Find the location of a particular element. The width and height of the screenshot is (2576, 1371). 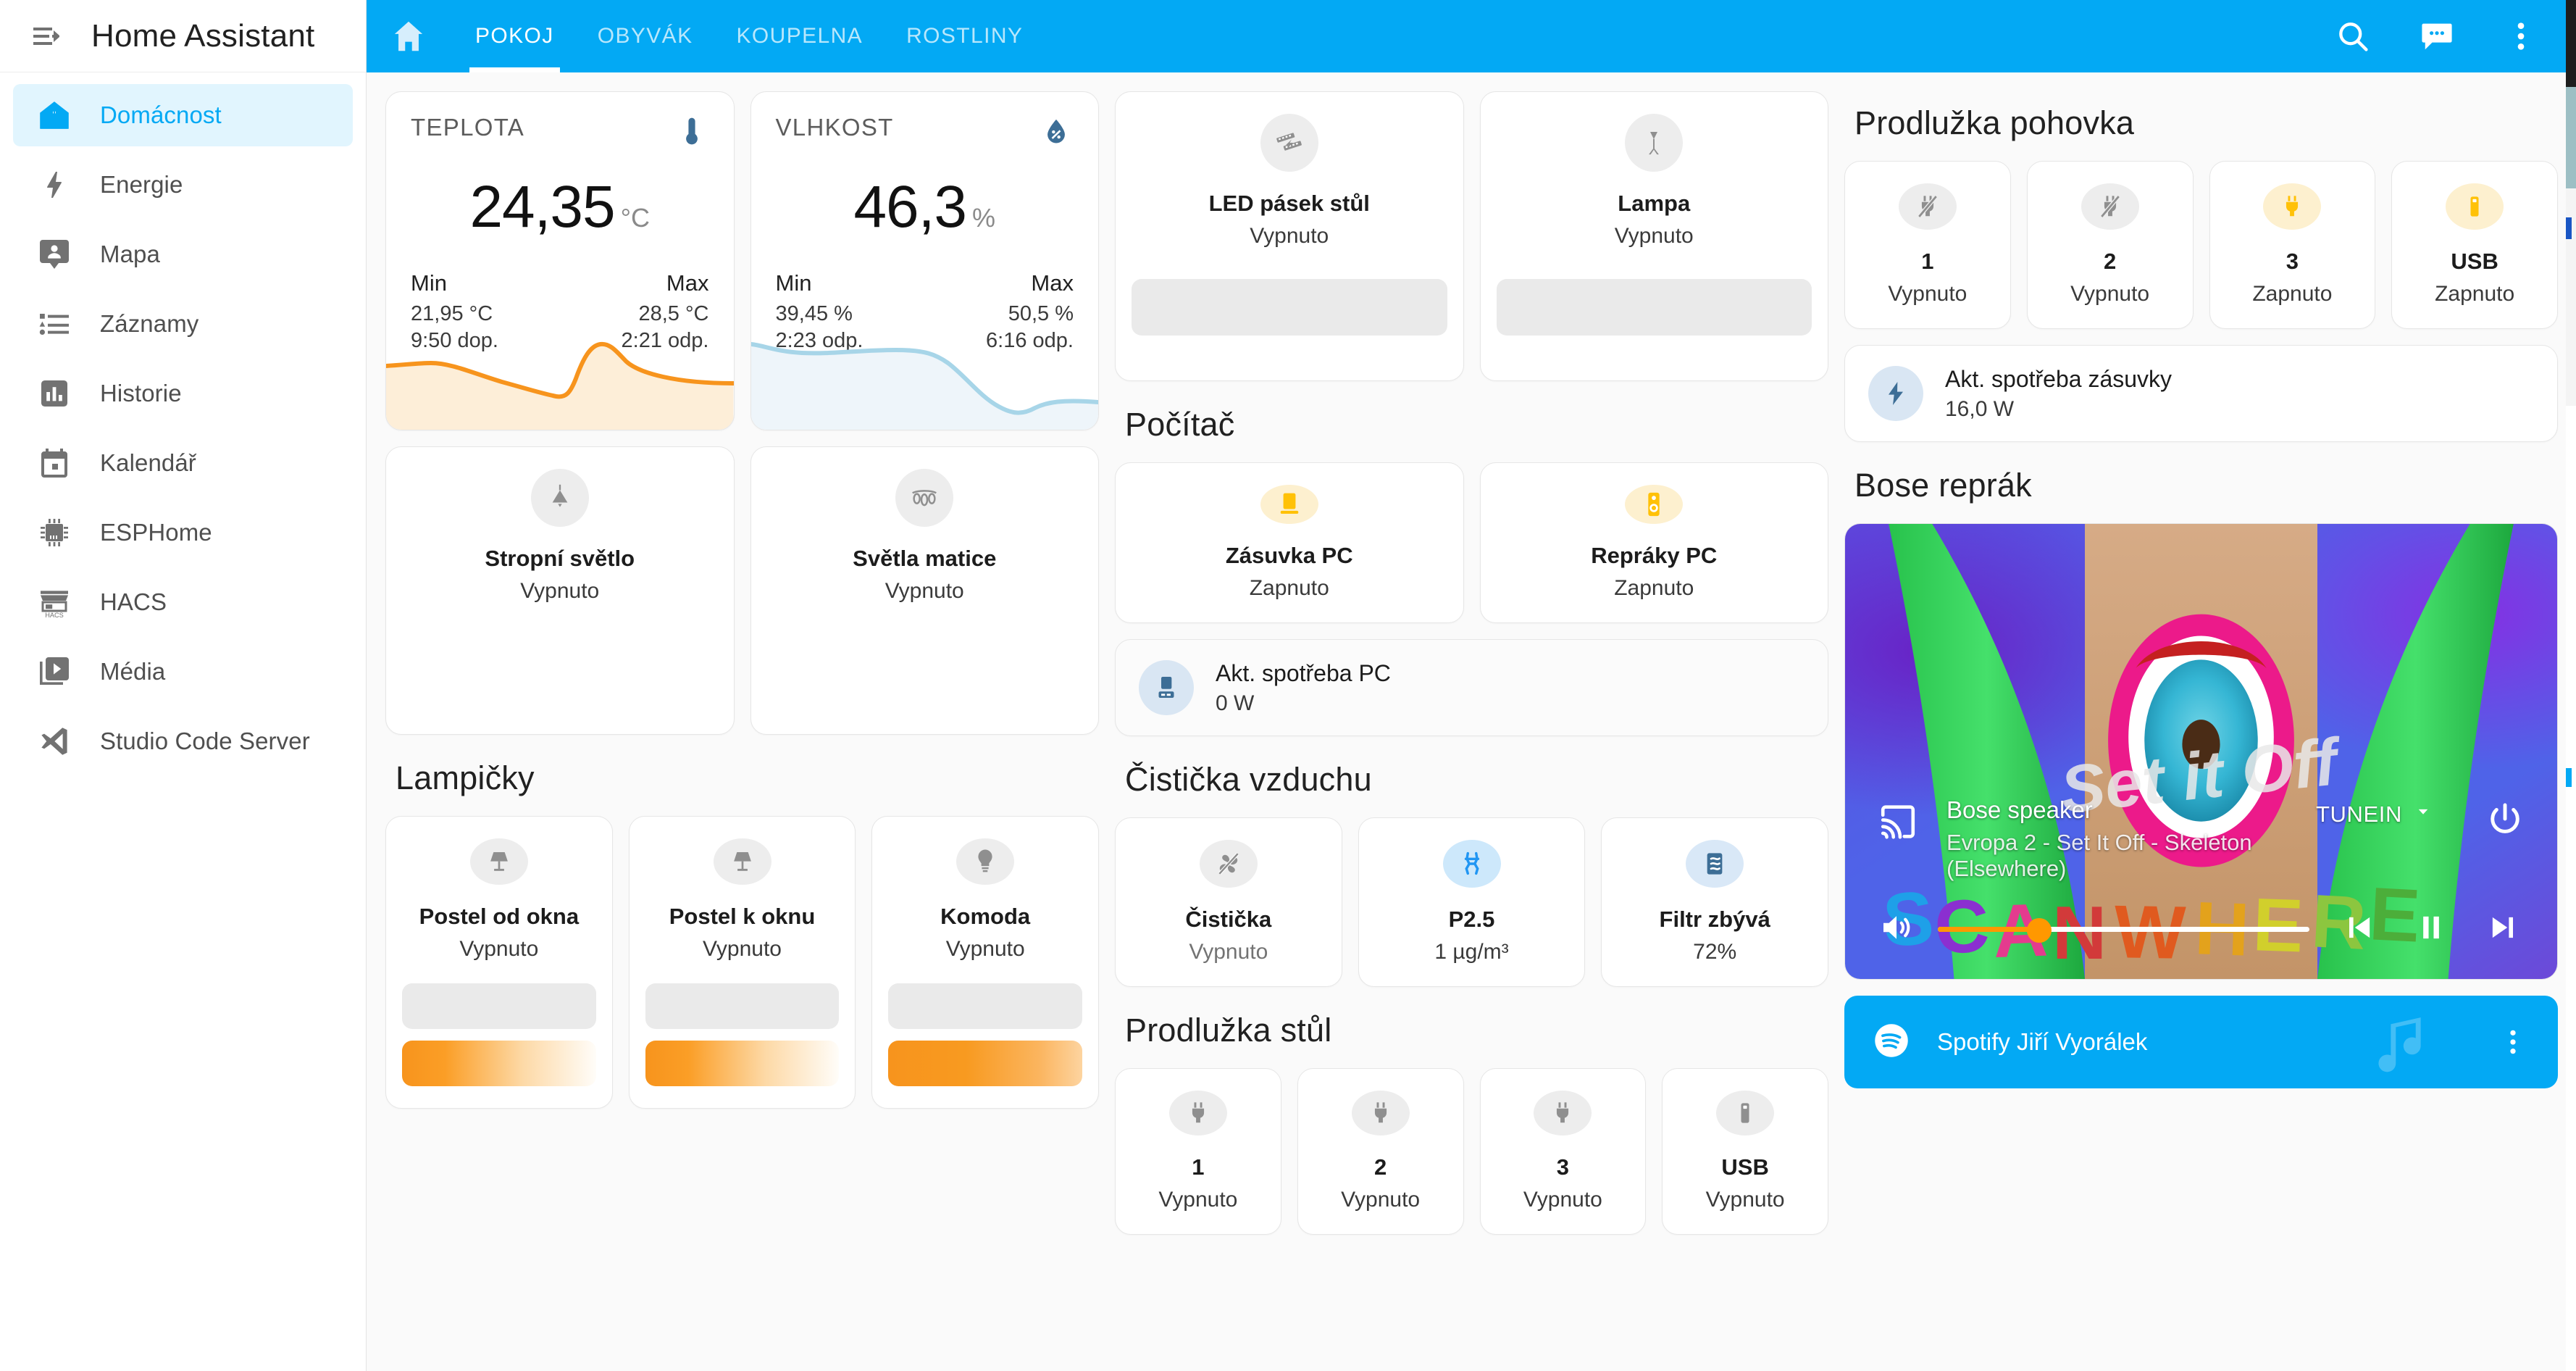

tab-label: ROSTLINY is located at coordinates (965, 36).